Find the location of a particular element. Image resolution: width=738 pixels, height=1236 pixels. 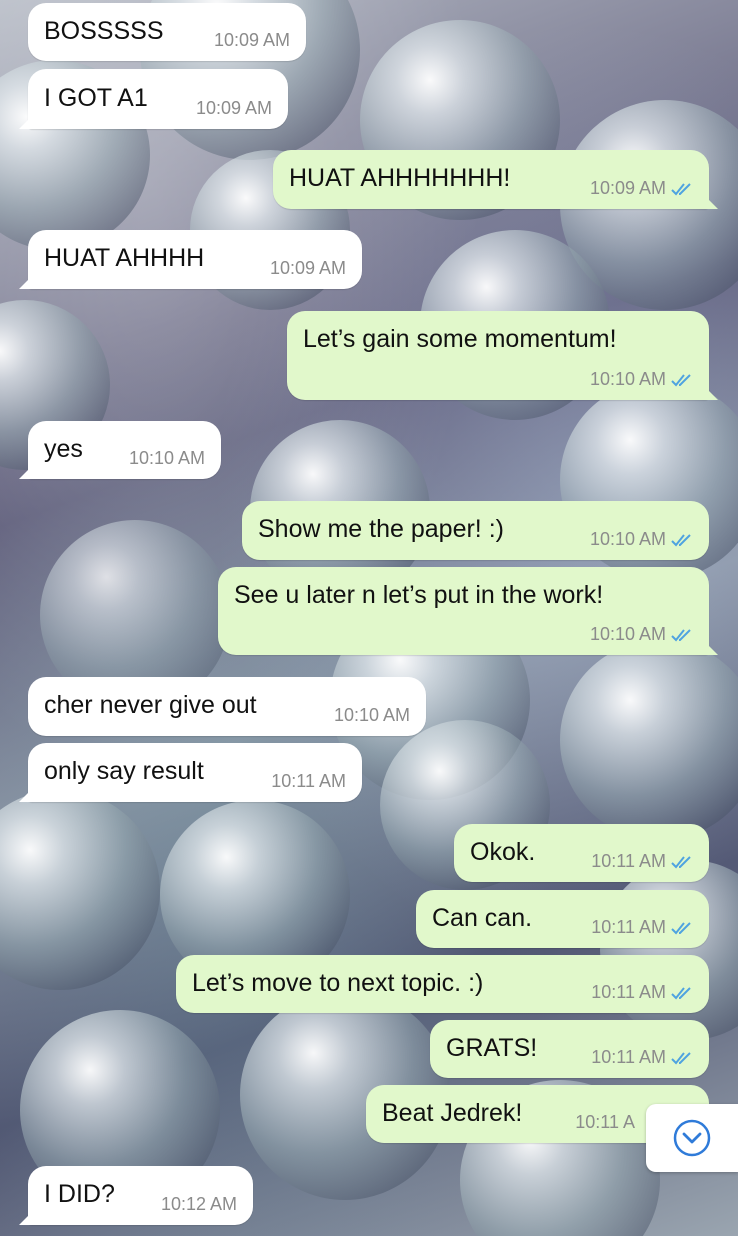

incoming-message: HUAT AHHHH 10:09 AM is located at coordinates (190, 259).